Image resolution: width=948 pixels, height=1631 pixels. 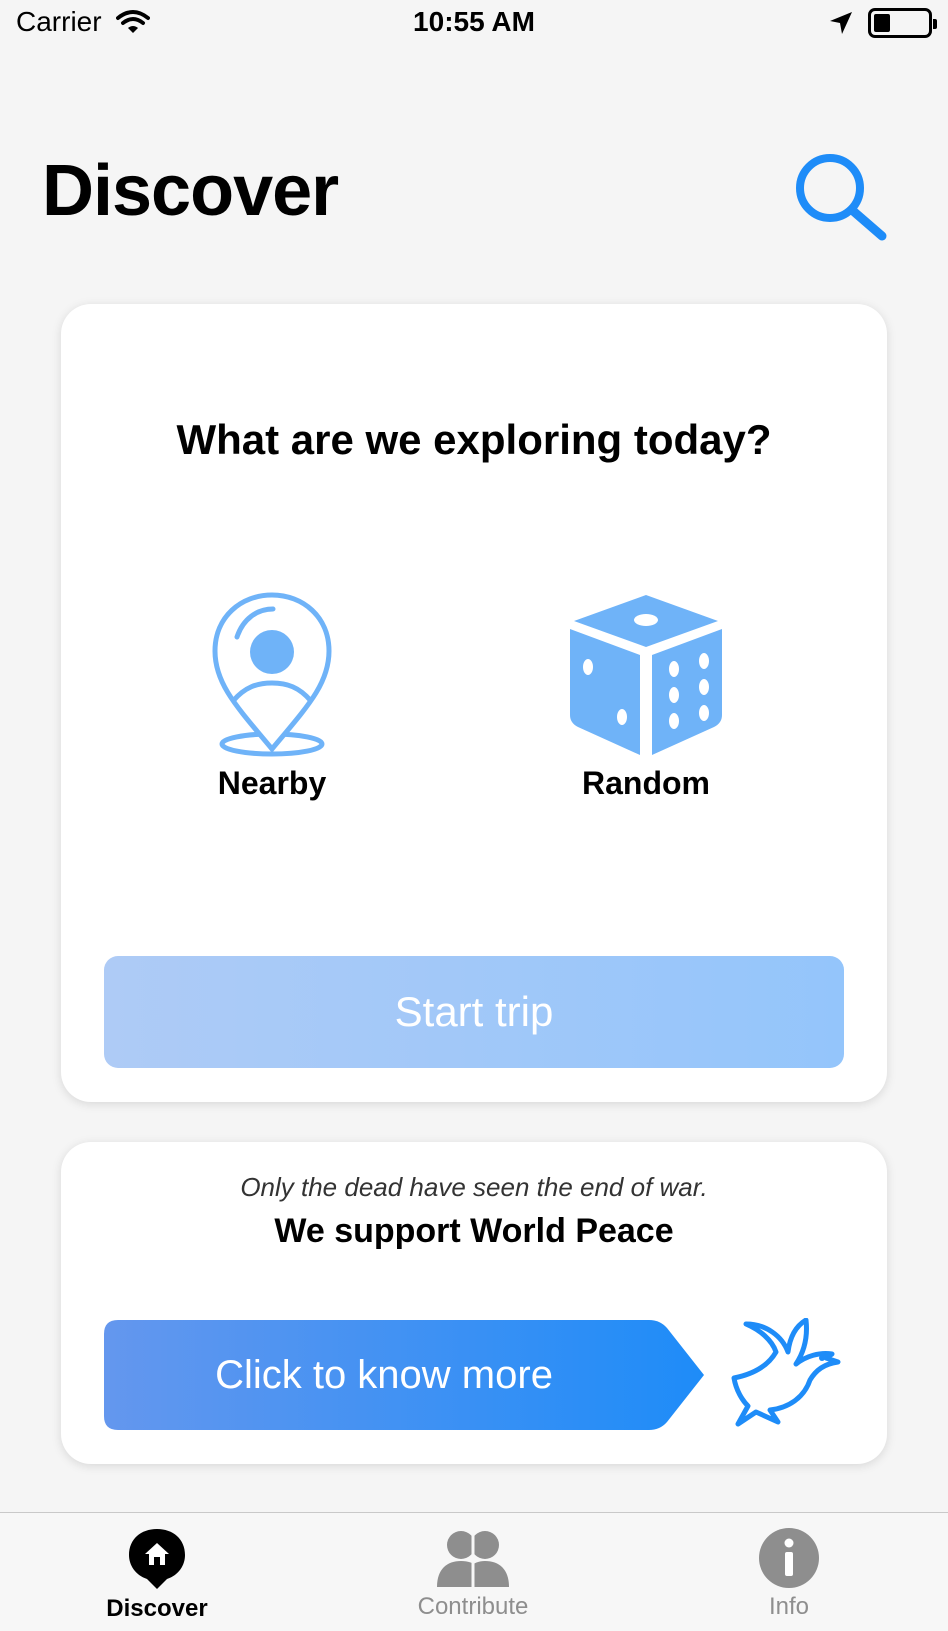 What do you see at coordinates (473, 1606) in the screenshot?
I see `tab-contribute-label: Contribute` at bounding box center [473, 1606].